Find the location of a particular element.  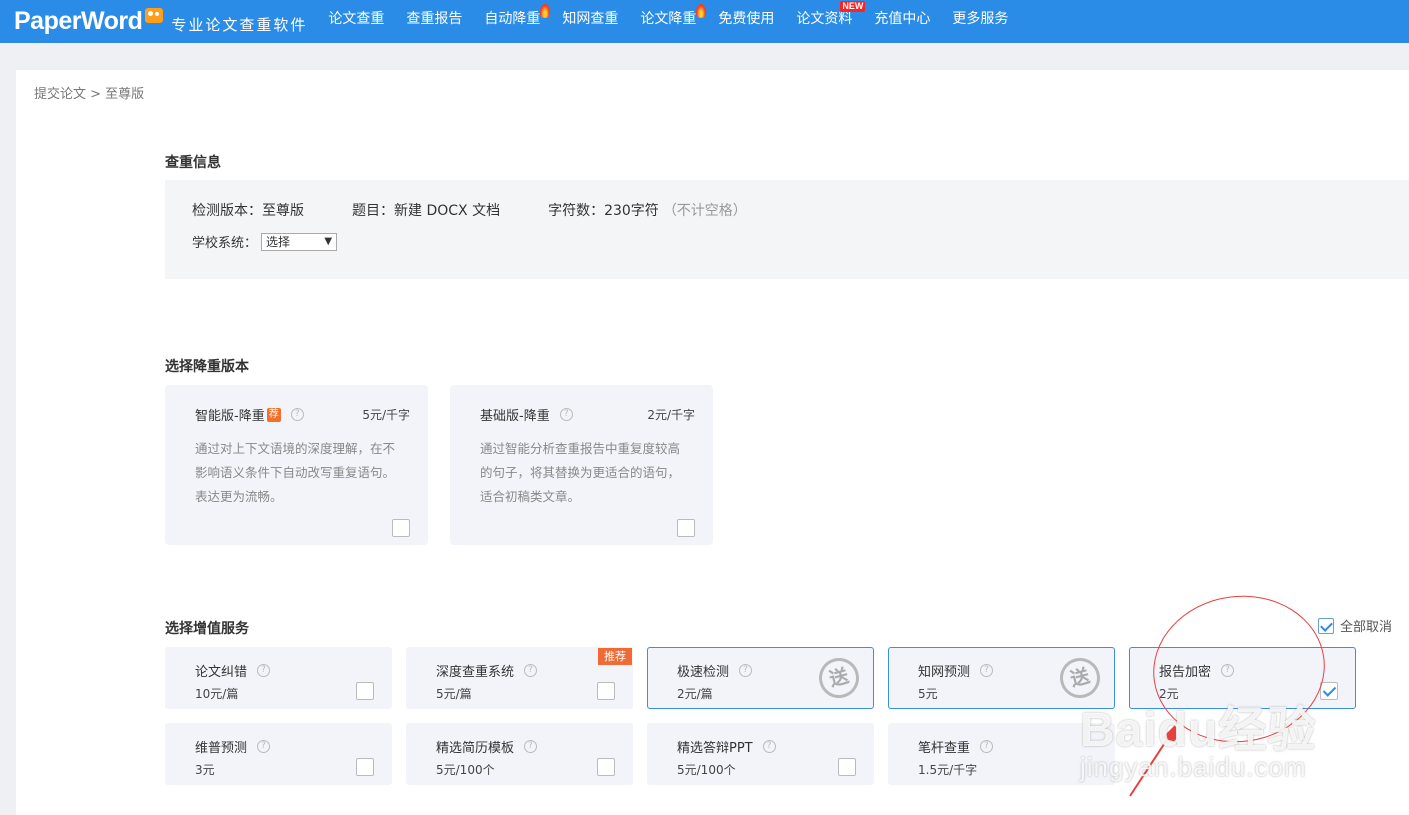

school-select-value: 选择 is located at coordinates (278, 242).